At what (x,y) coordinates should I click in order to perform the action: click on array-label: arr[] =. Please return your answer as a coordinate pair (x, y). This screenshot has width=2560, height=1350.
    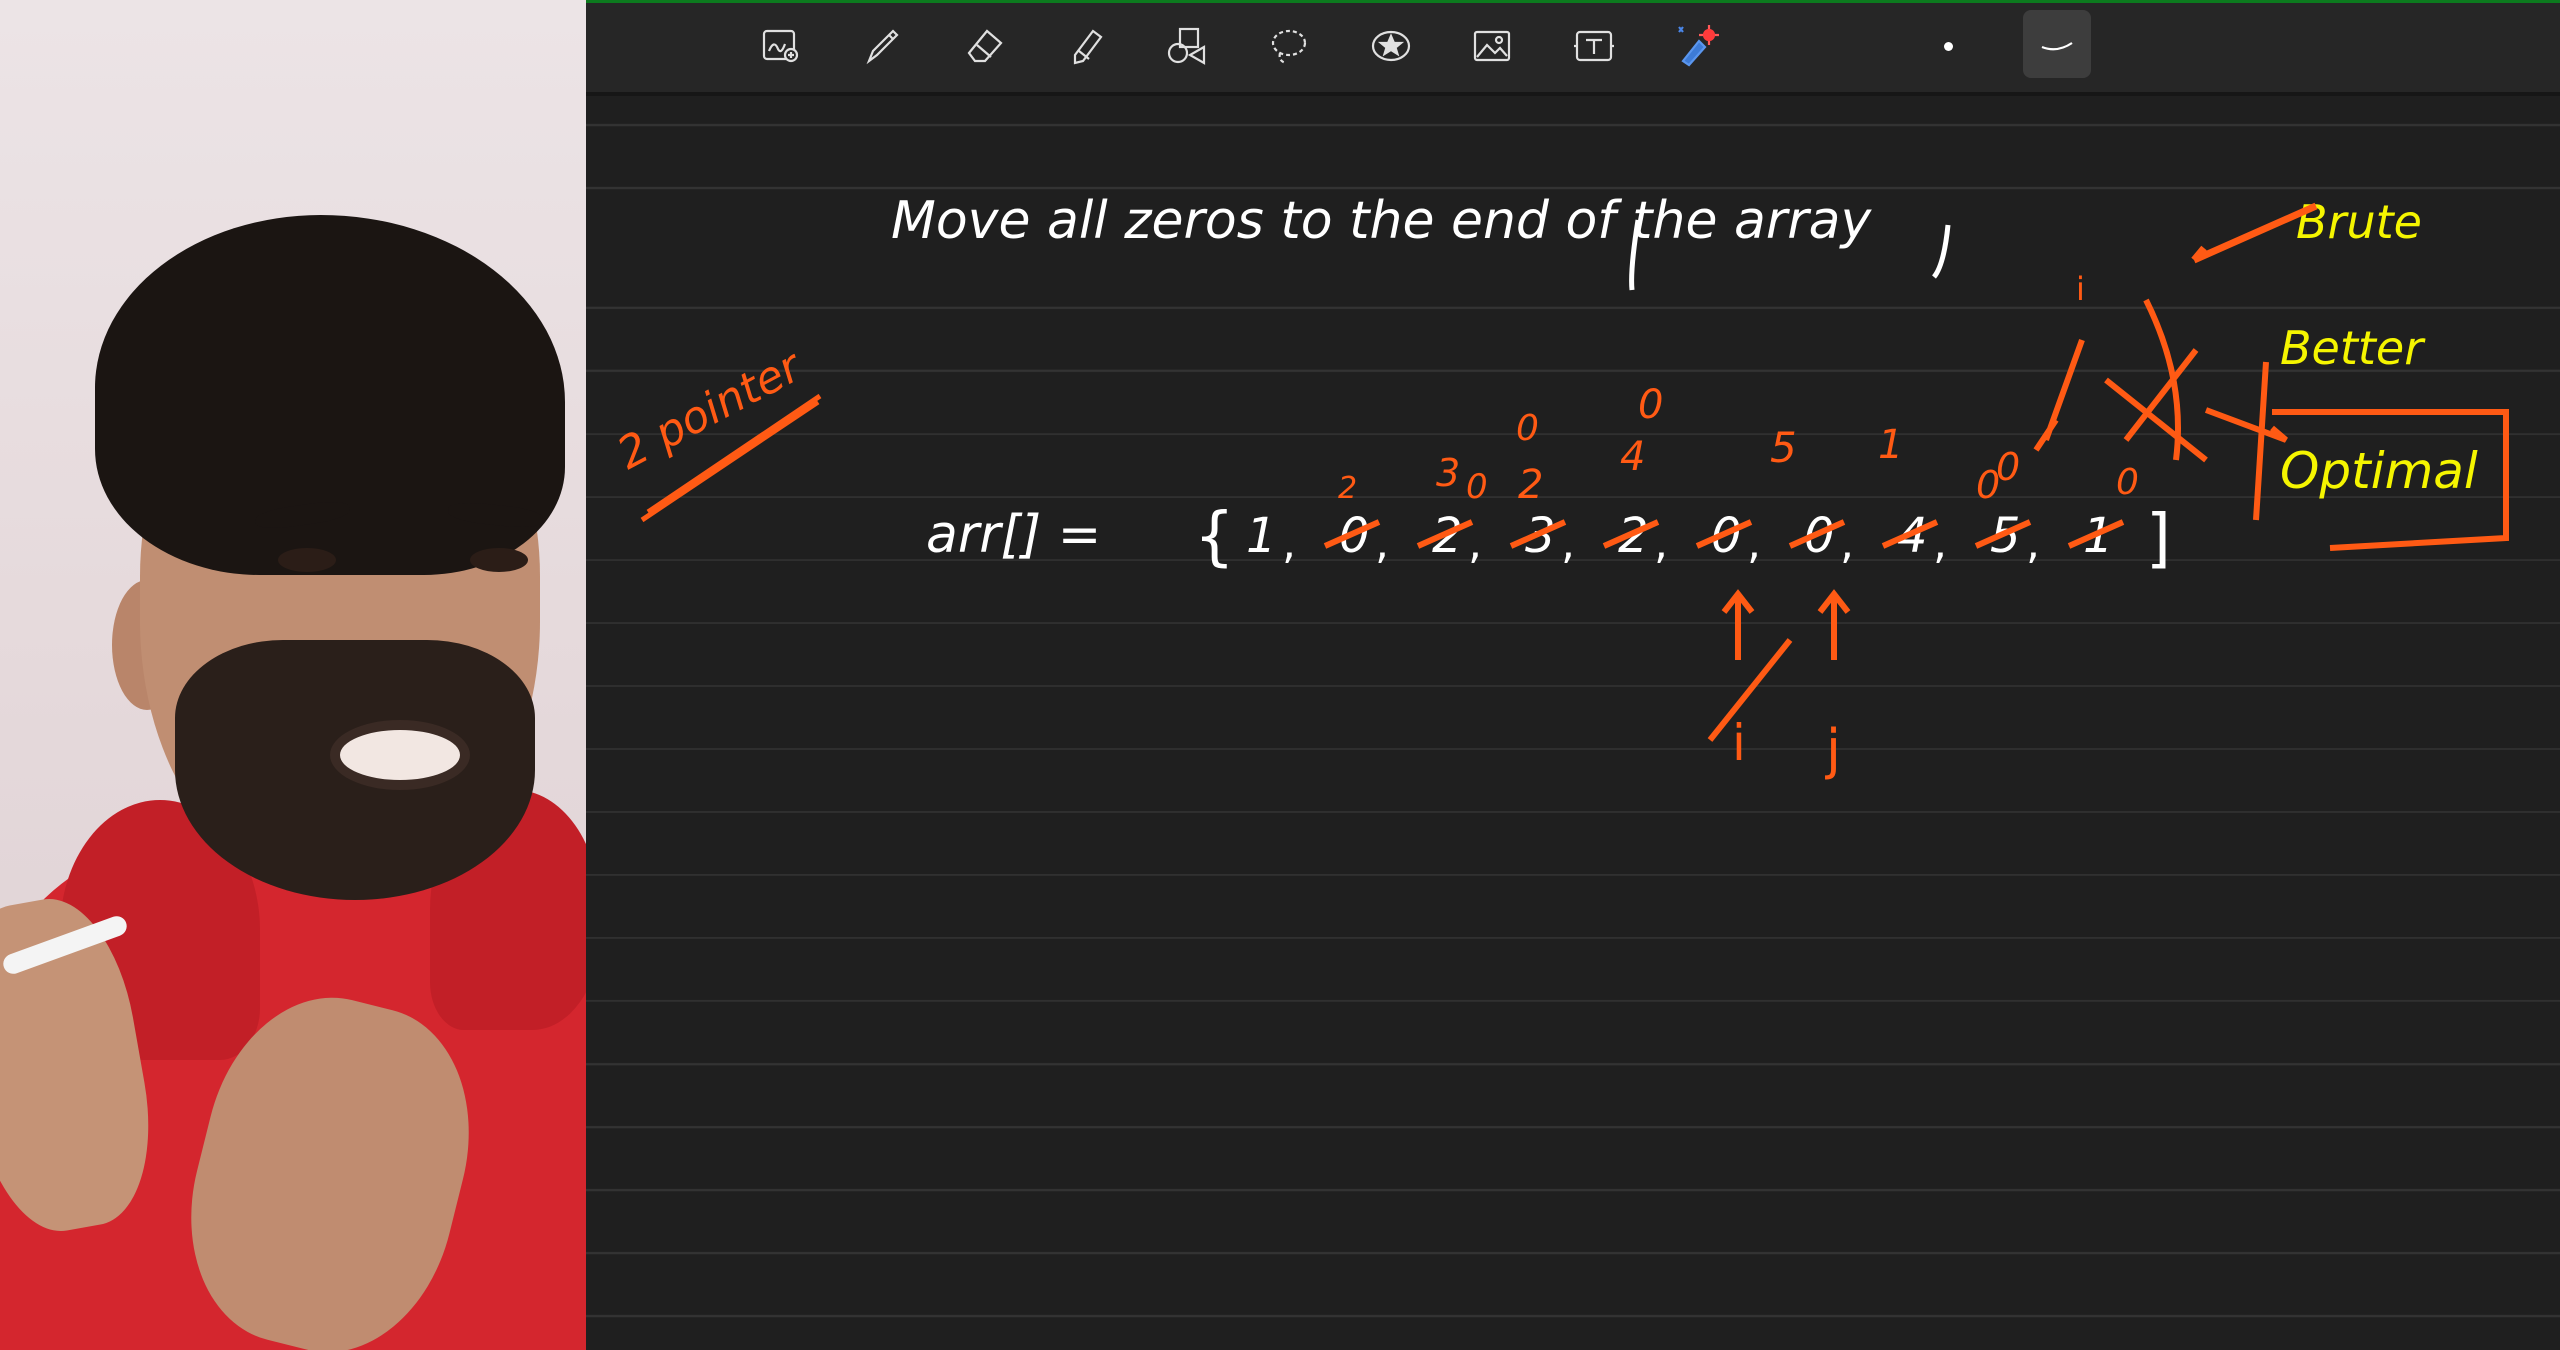
    Looking at the image, I should click on (1013, 535).